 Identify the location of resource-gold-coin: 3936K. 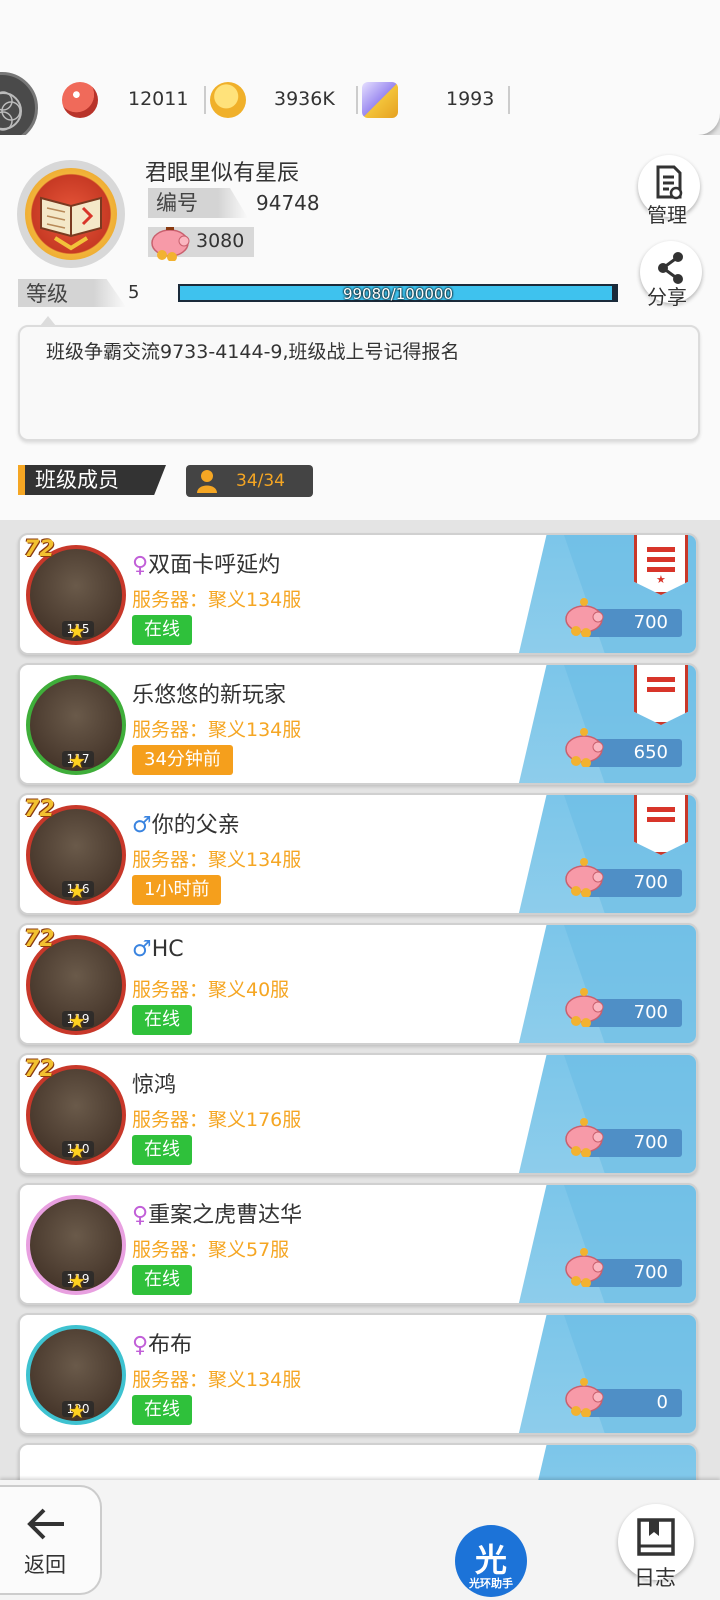
(272, 100).